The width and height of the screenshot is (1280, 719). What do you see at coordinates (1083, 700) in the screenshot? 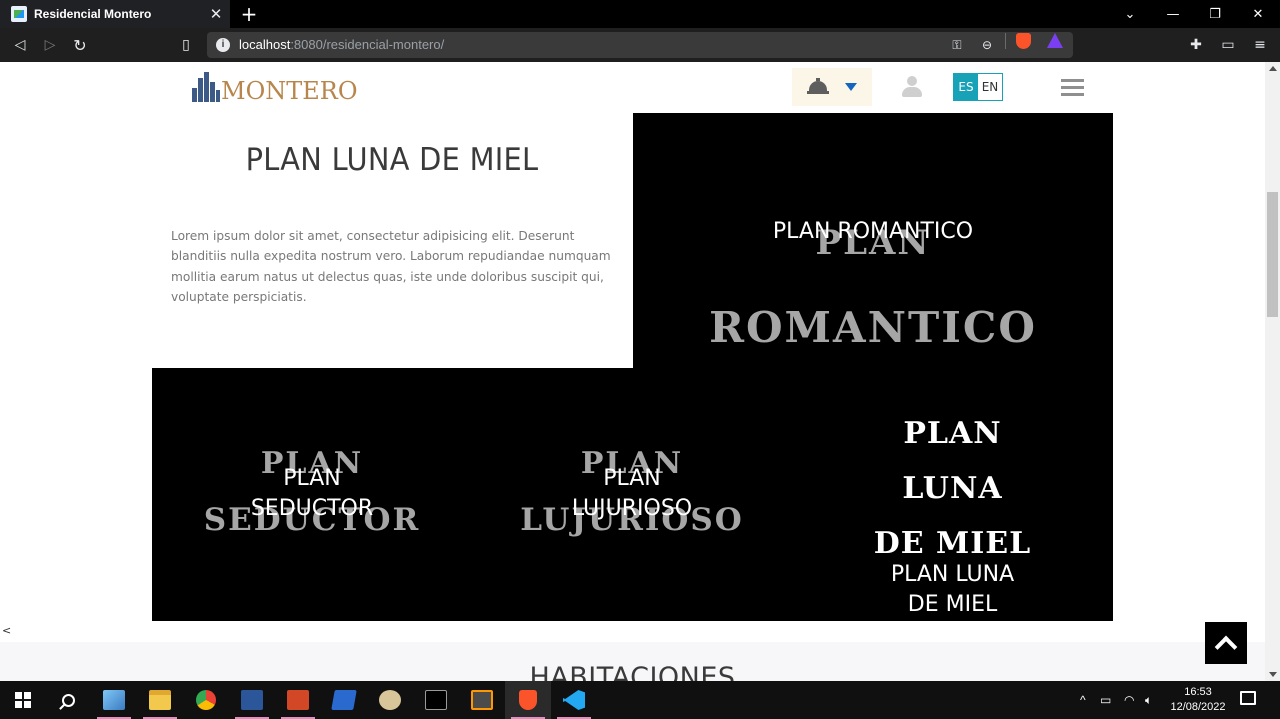
I see `tray-overflow-chevron: ^` at bounding box center [1083, 700].